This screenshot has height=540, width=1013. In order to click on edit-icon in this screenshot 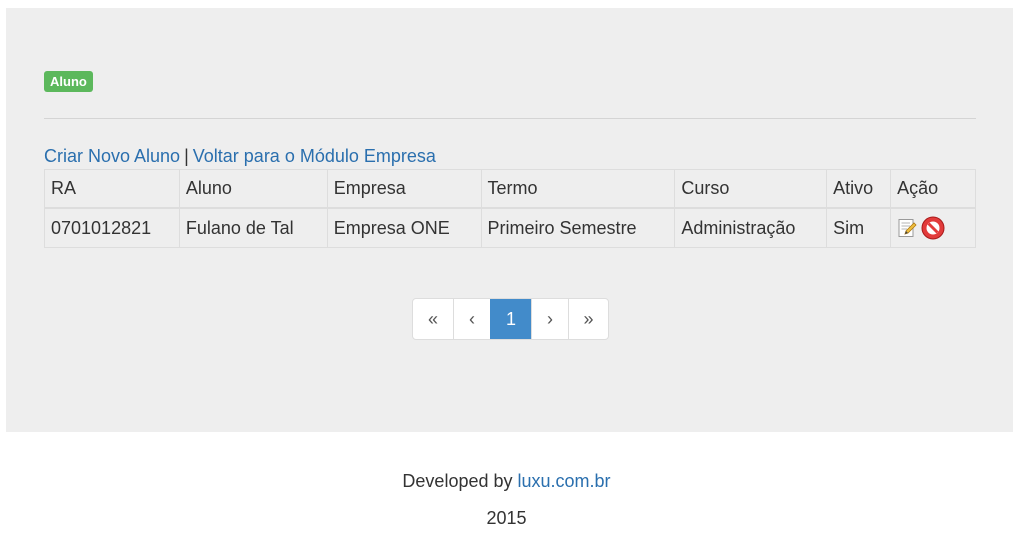, I will do `click(907, 228)`.